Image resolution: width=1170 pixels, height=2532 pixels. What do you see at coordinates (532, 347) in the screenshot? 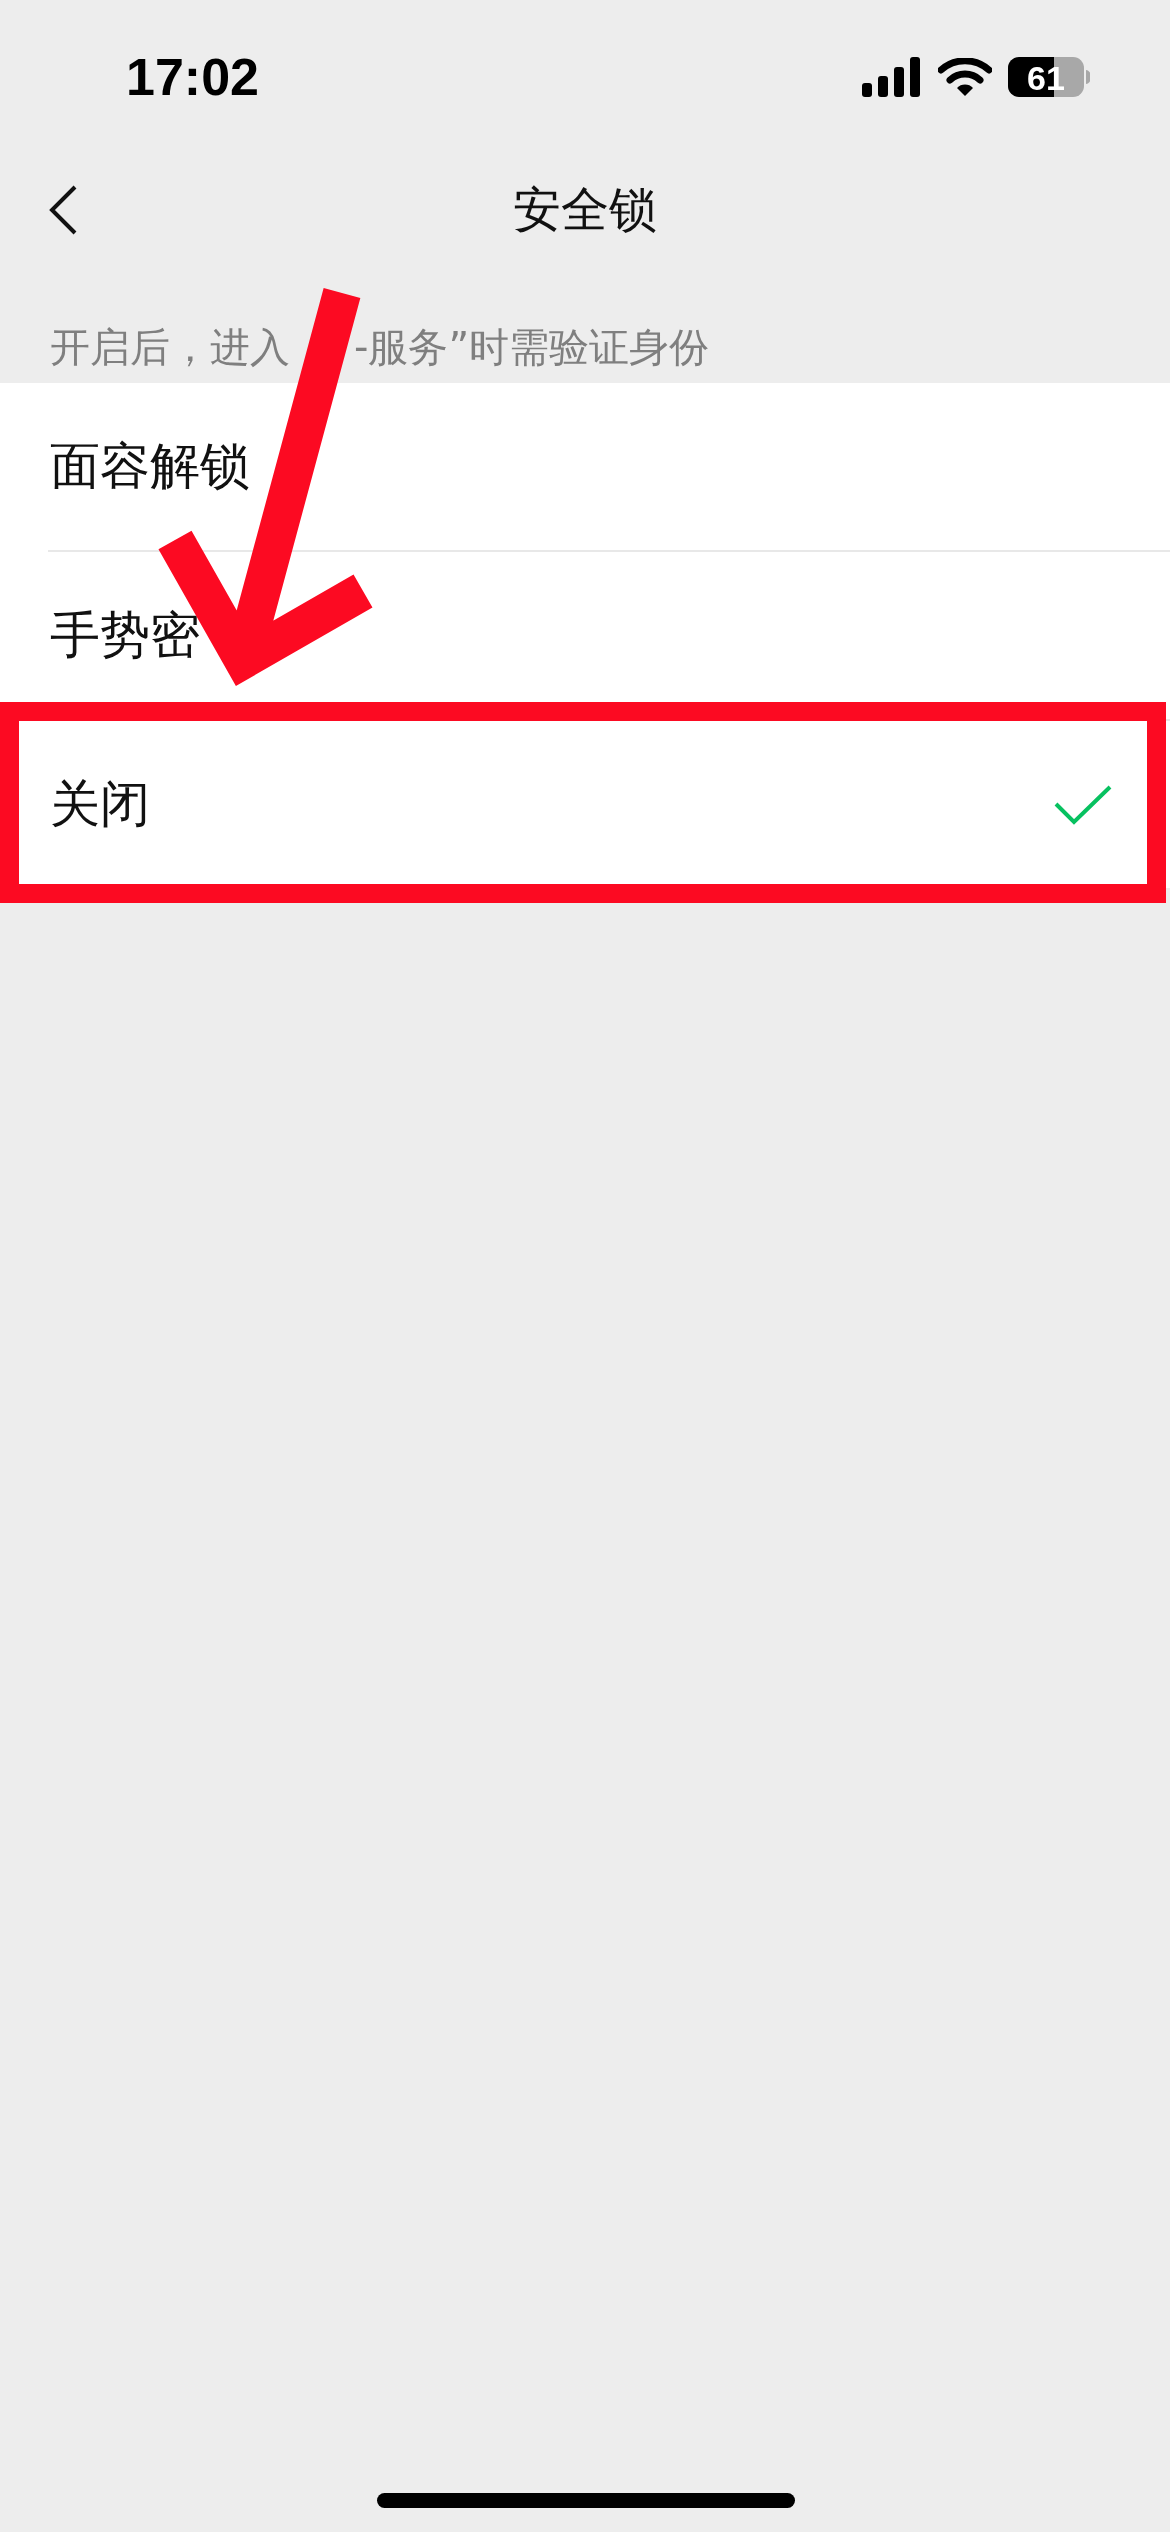
I see `hint-text: -服务”时需验证身份` at bounding box center [532, 347].